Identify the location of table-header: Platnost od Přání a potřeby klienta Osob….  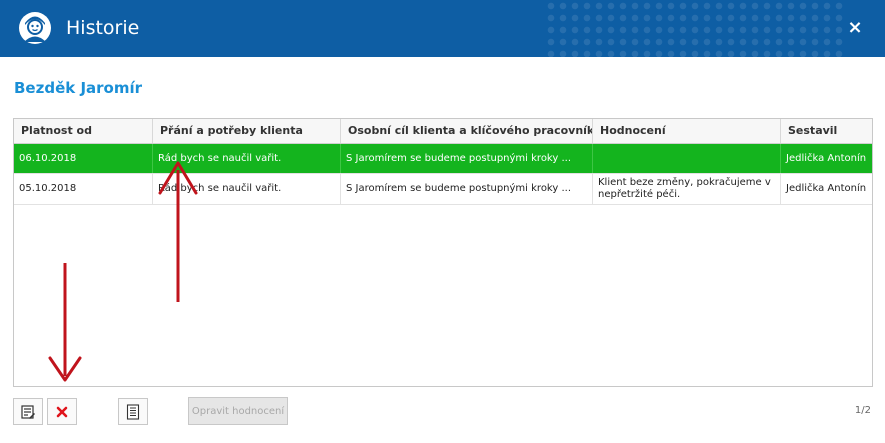
(443, 131).